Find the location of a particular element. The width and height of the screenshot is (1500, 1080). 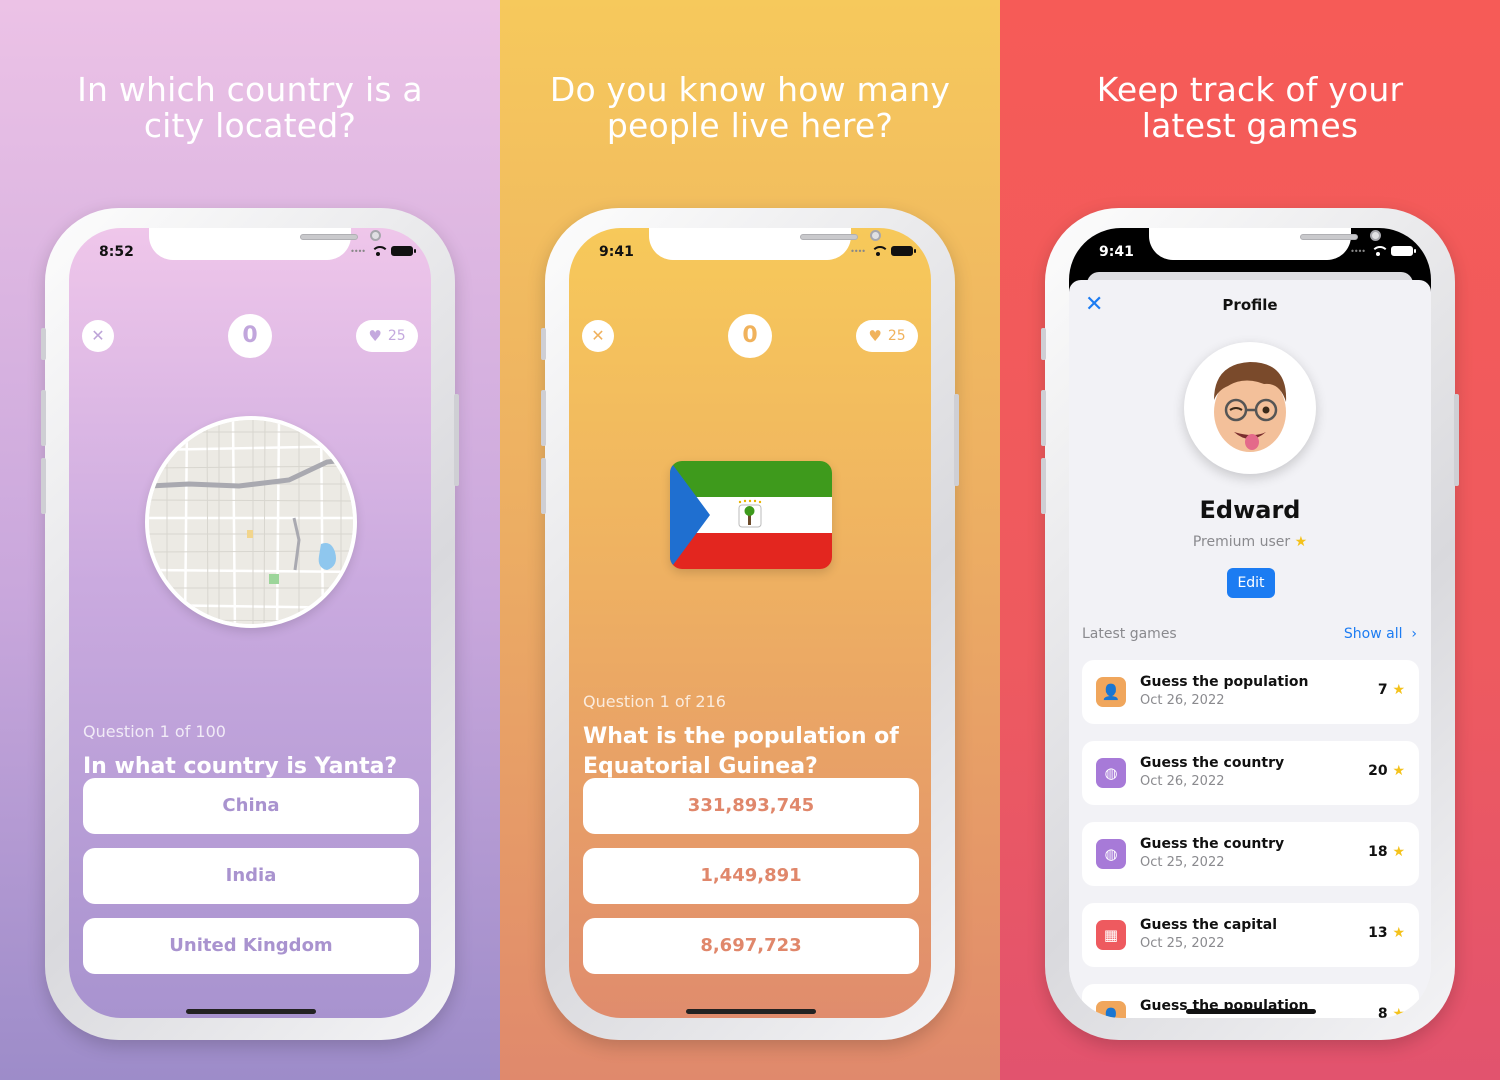

game-score: 20 ★ is located at coordinates (1386, 771).